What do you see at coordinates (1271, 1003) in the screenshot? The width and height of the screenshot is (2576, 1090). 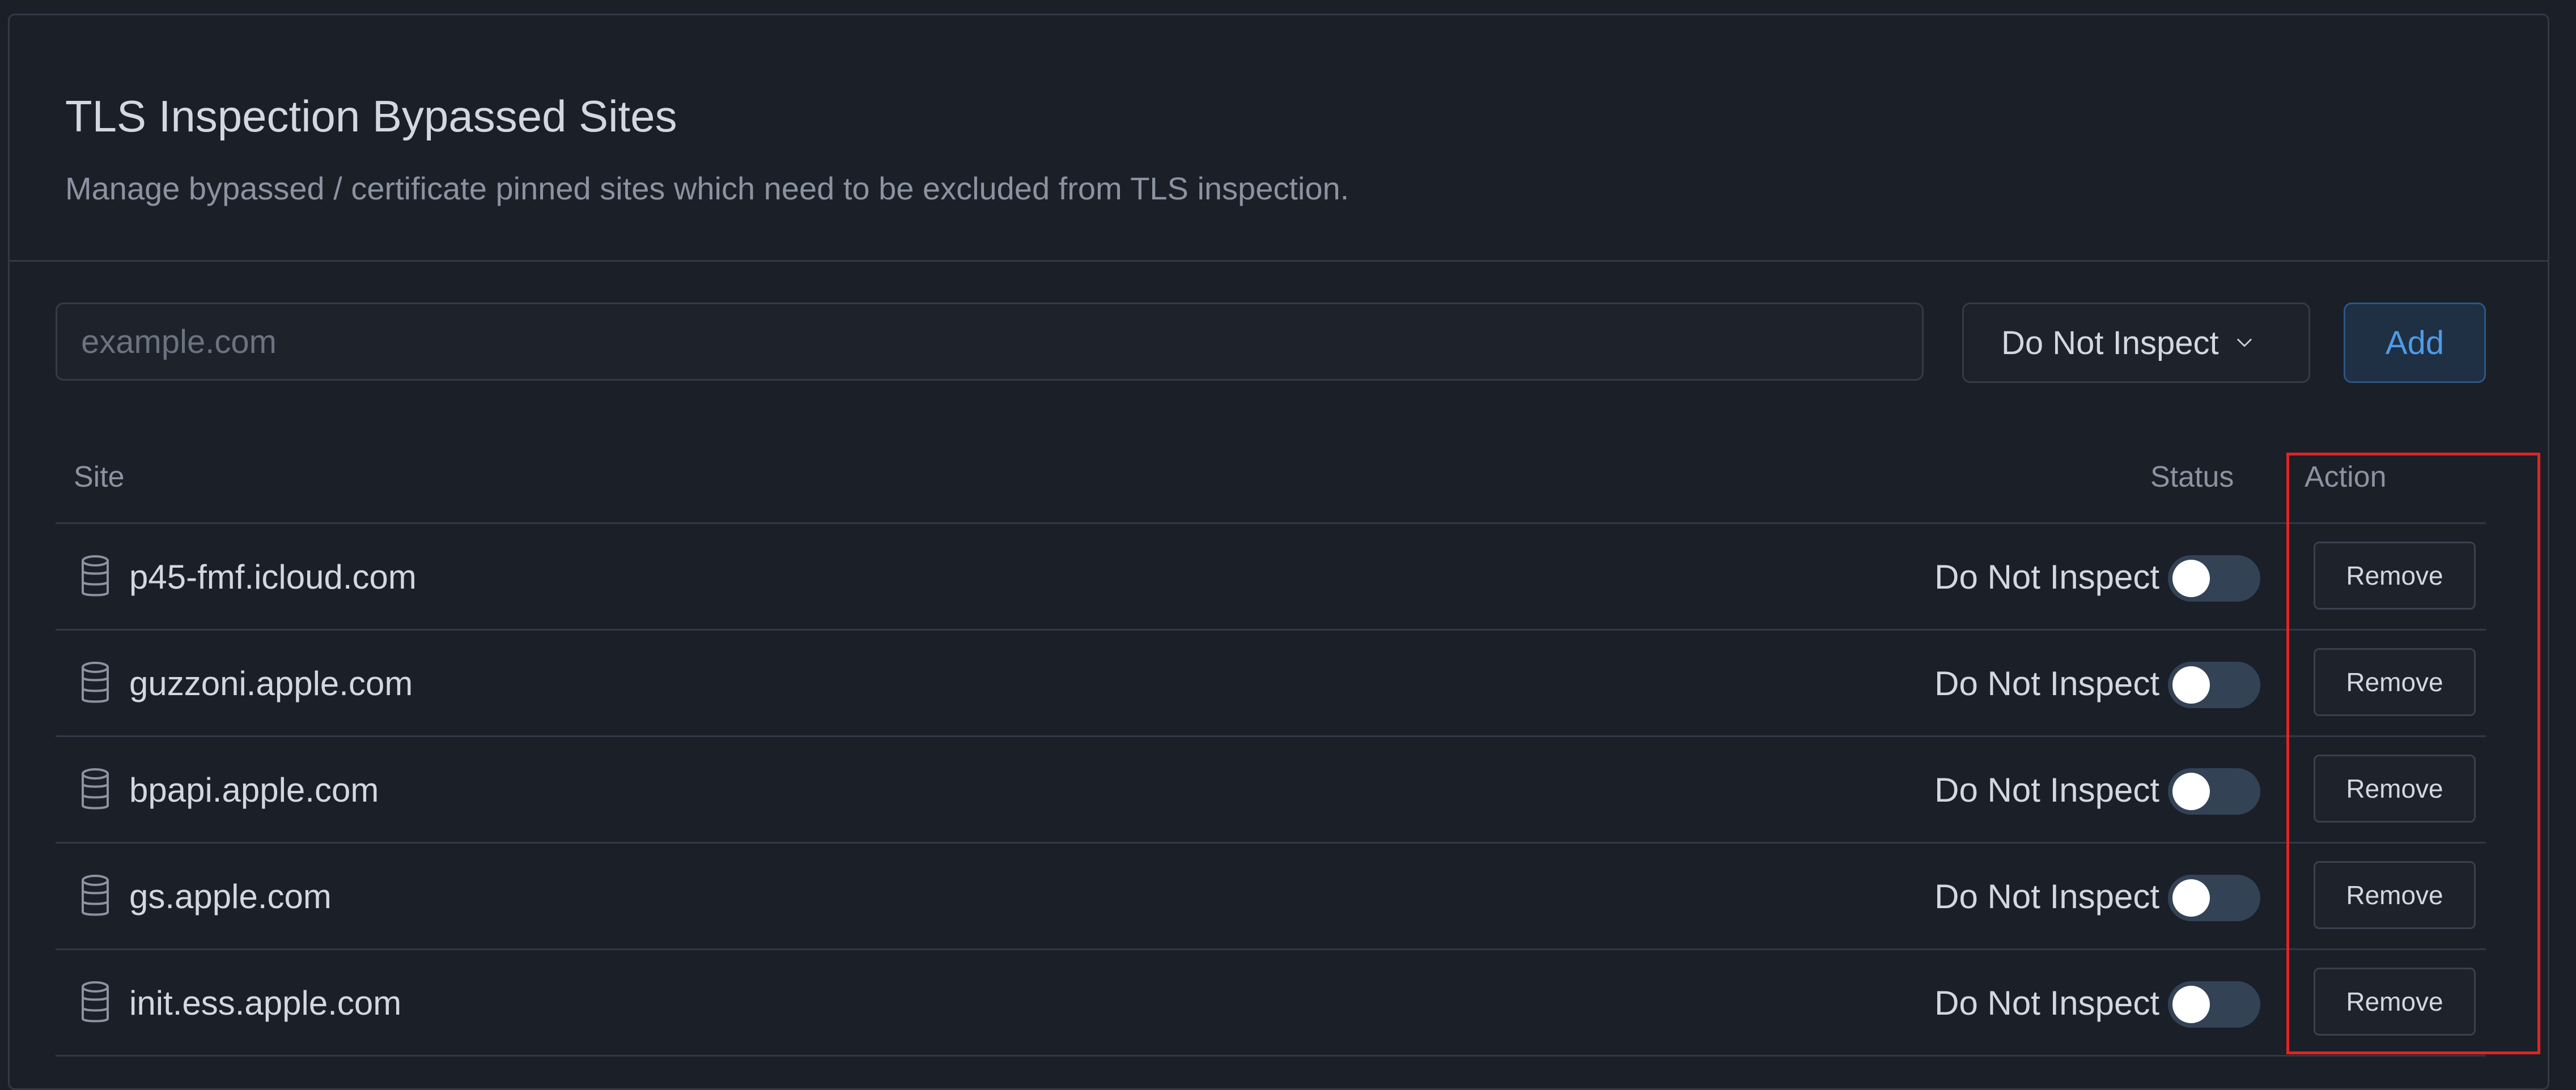 I see `table-row: init.ess.apple.com Do Not Inspect Remove` at bounding box center [1271, 1003].